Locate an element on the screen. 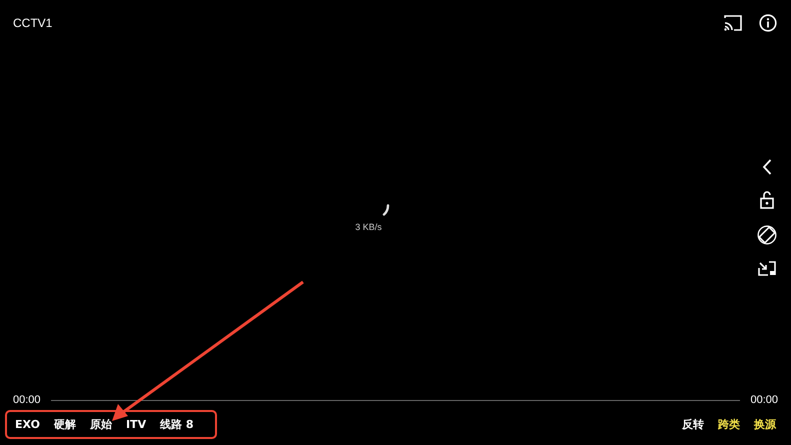  cast-icon is located at coordinates (733, 23).